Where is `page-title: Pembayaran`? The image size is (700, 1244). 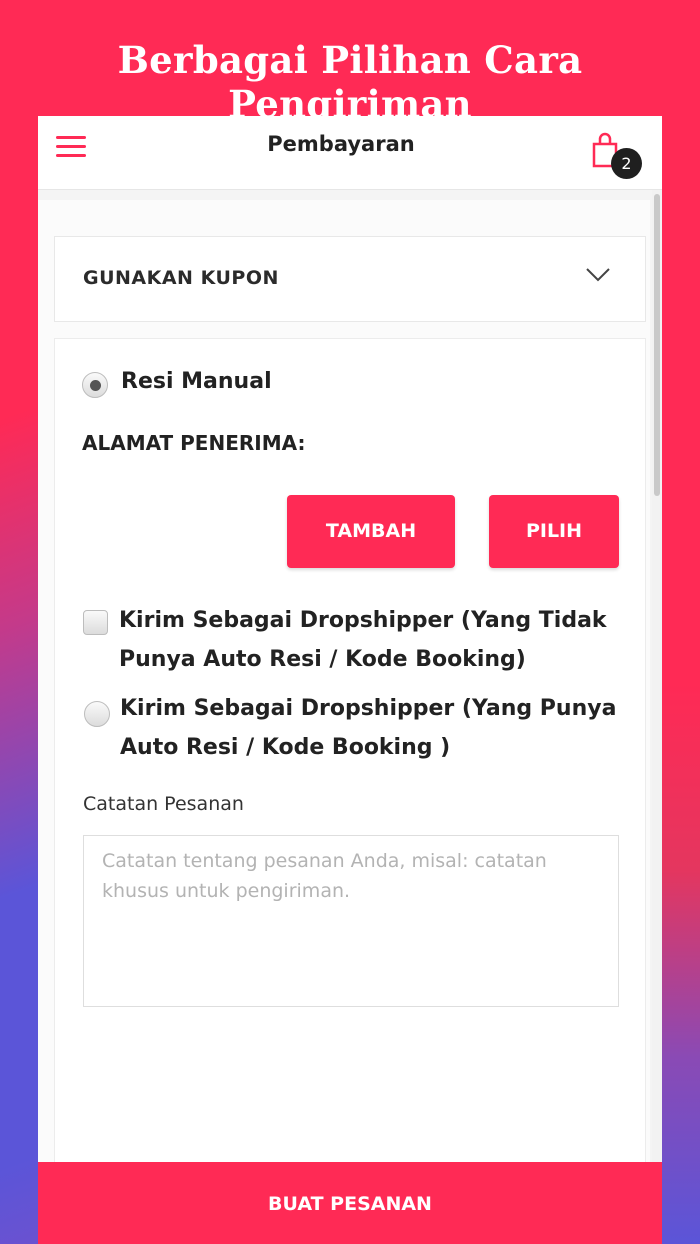
page-title: Pembayaran is located at coordinates (341, 144).